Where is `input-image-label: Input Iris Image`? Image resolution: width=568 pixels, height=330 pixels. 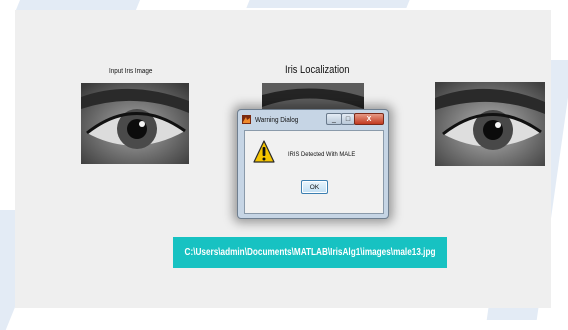 input-image-label: Input Iris Image is located at coordinates (131, 71).